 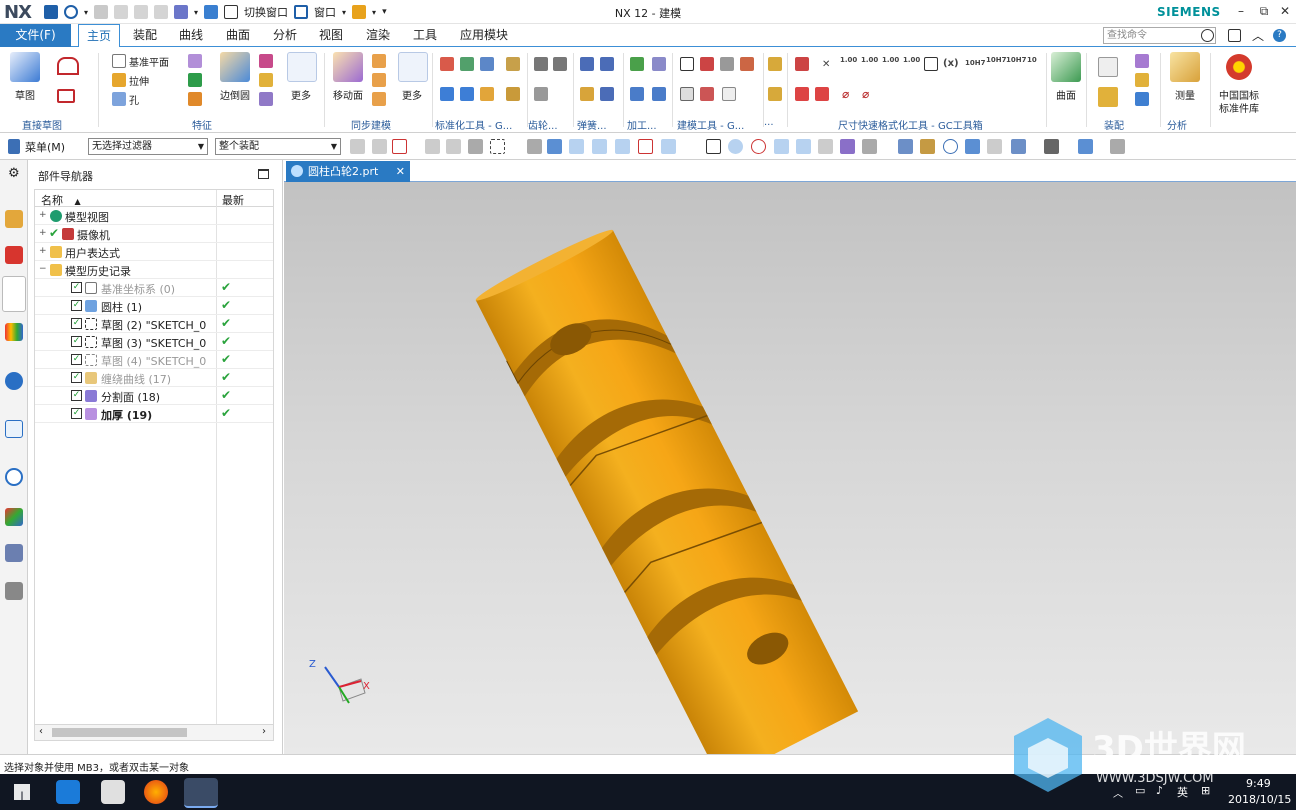 What do you see at coordinates (195, 80) in the screenshot?
I see `subtract-icon` at bounding box center [195, 80].